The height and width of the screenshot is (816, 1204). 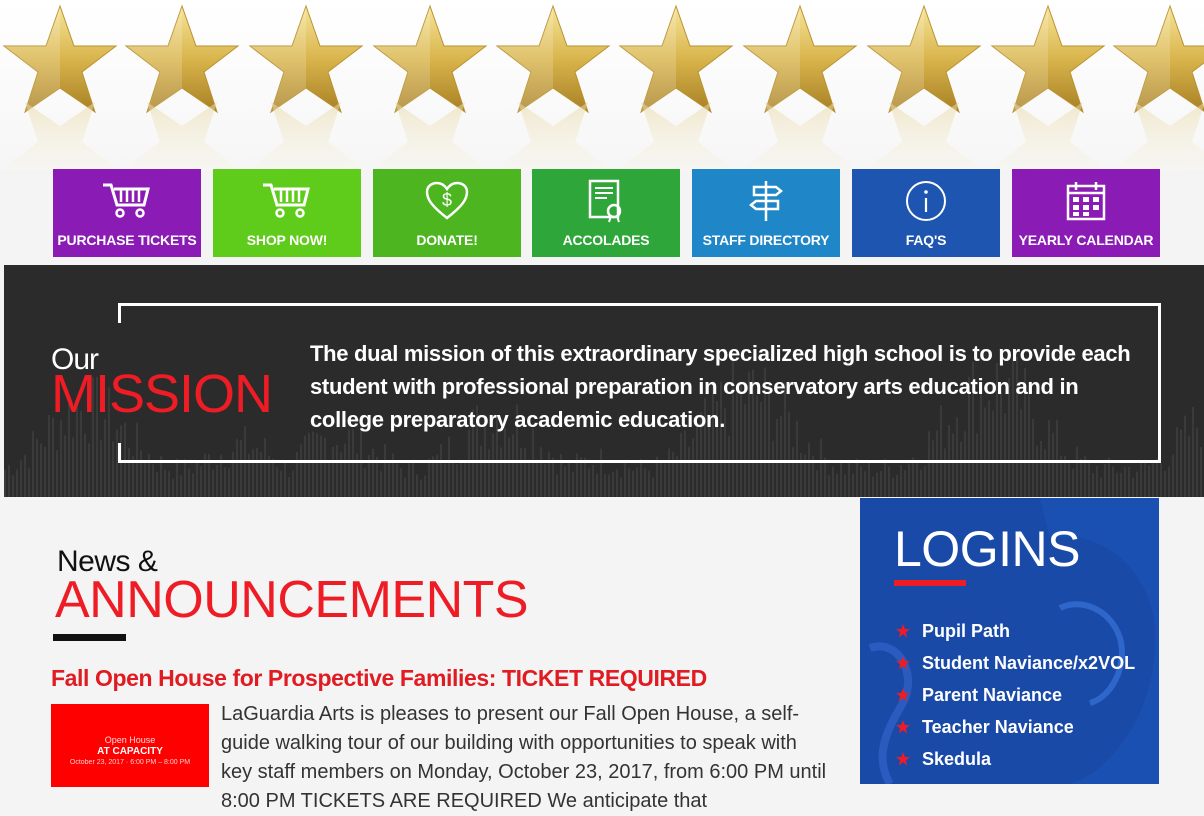 I want to click on login-link-teacher-naviance: Teacher Naviance, so click(x=1015, y=727).